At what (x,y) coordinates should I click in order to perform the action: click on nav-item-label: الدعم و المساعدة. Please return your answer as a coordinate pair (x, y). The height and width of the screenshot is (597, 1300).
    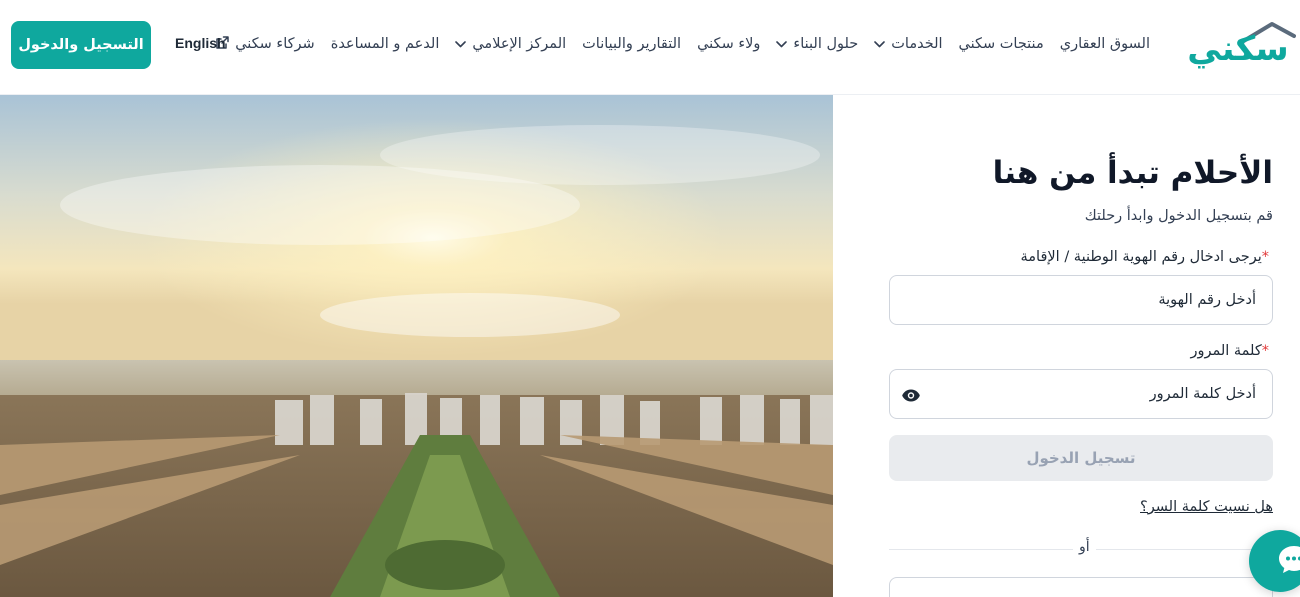
    Looking at the image, I should click on (385, 44).